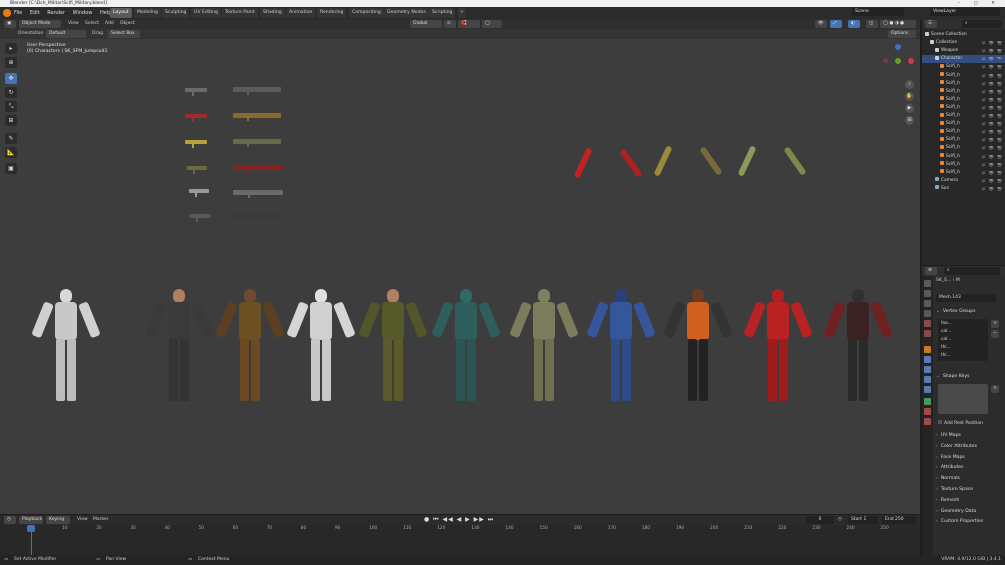  What do you see at coordinates (836, 24) in the screenshot?
I see `gizmo-icon: ⤢` at bounding box center [836, 24].